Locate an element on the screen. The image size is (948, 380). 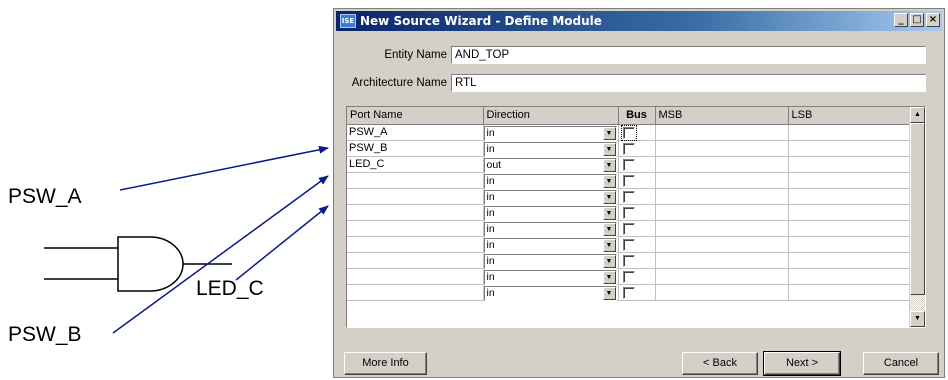
cancel-button: Cancel is located at coordinates (901, 363).